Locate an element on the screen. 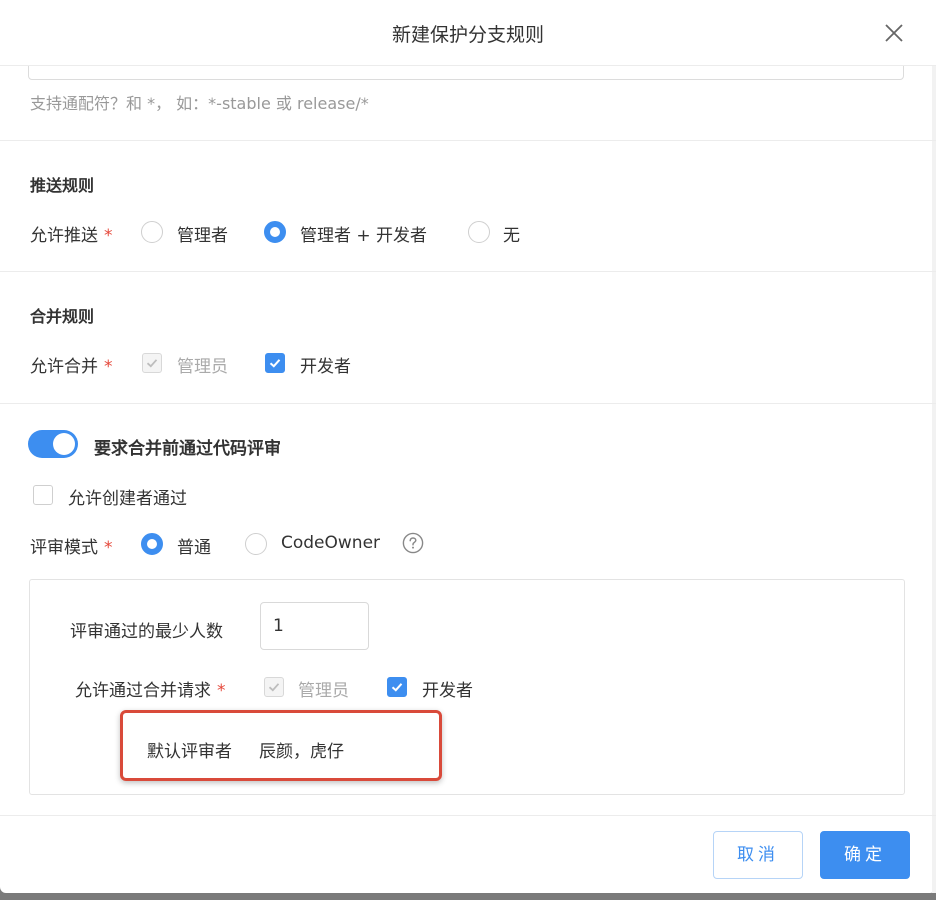 This screenshot has height=900, width=936. push-option-admin: 管理者 is located at coordinates (202, 233).